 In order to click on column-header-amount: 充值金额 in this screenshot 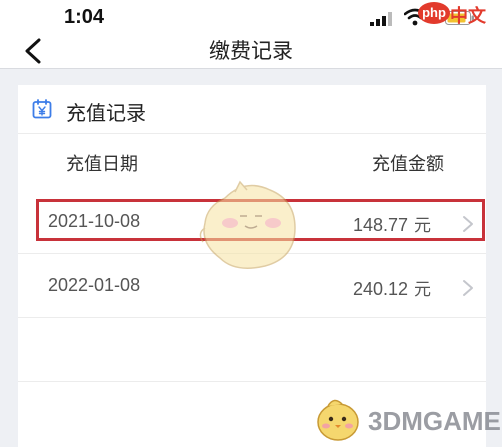, I will do `click(408, 164)`.